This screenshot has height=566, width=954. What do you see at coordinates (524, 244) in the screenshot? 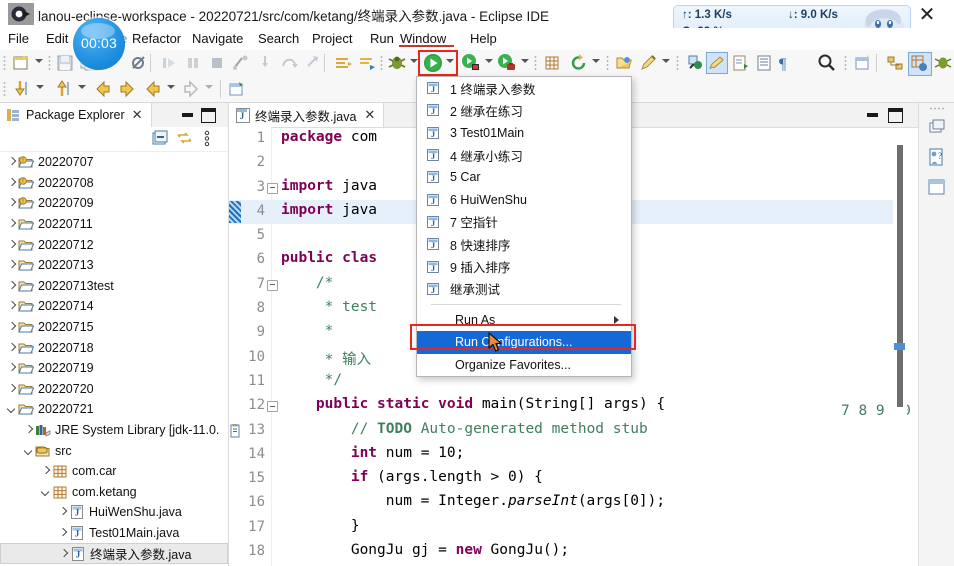
I see `menu-item: J 8 快速排序` at bounding box center [524, 244].